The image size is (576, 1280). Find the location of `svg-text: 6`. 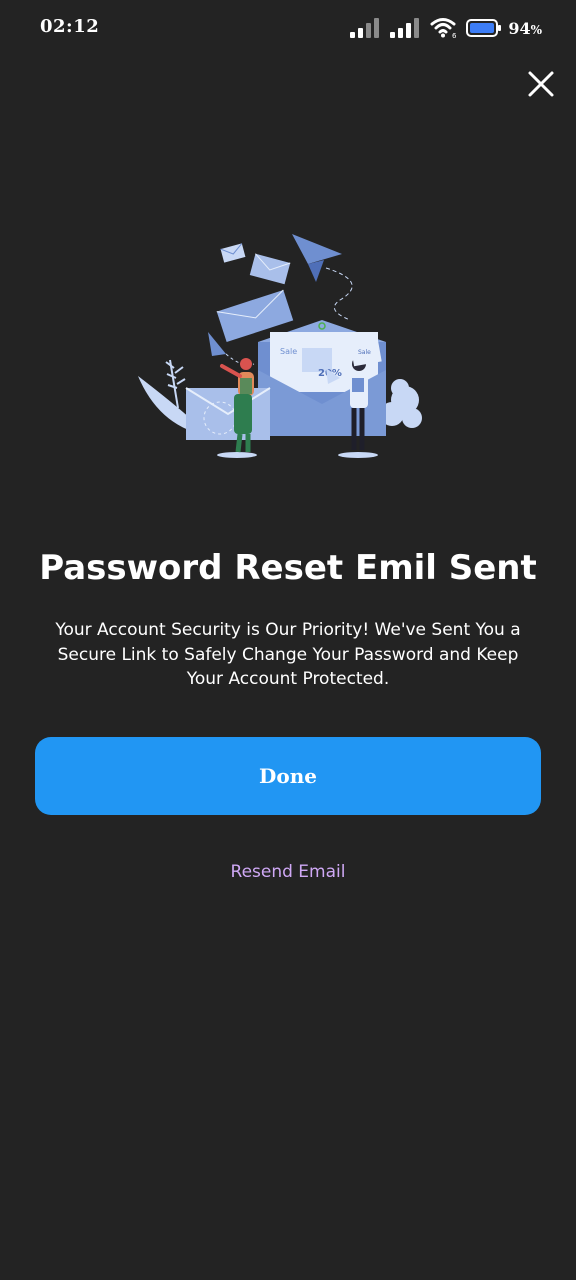

svg-text: 6 is located at coordinates (454, 35).